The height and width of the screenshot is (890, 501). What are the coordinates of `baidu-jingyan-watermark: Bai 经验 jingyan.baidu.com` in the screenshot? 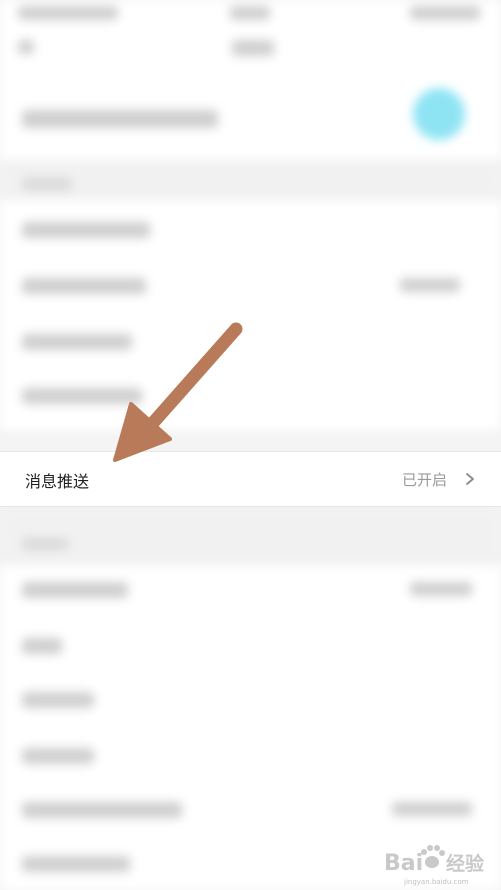 It's located at (434, 865).